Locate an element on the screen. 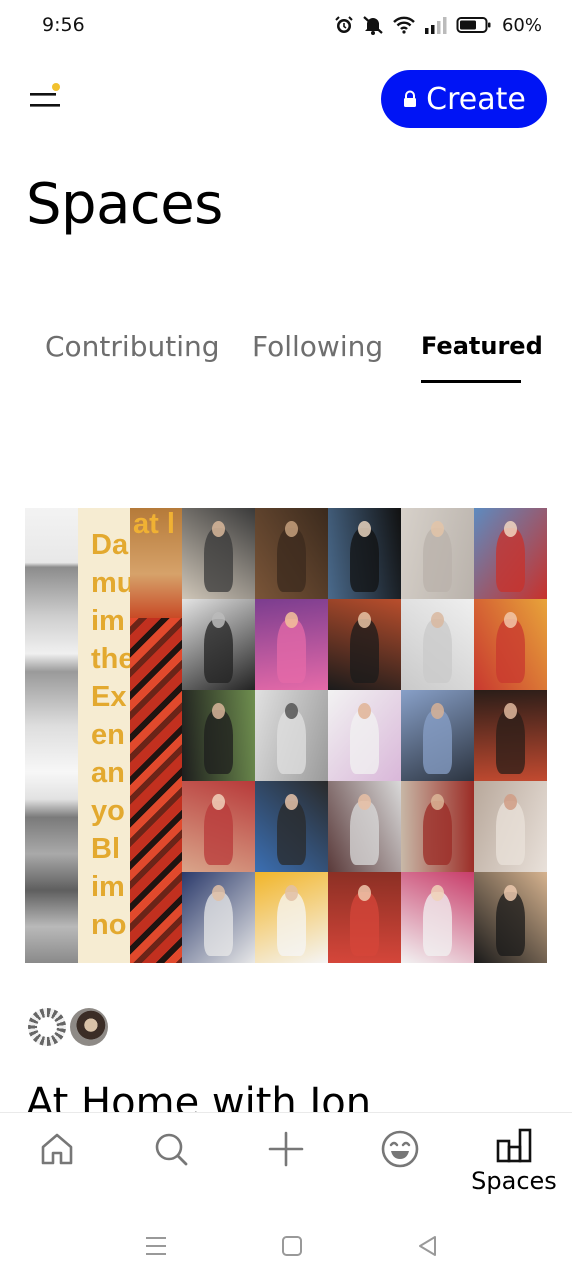  cover-text-fragment: Ex is located at coordinates (109, 697).